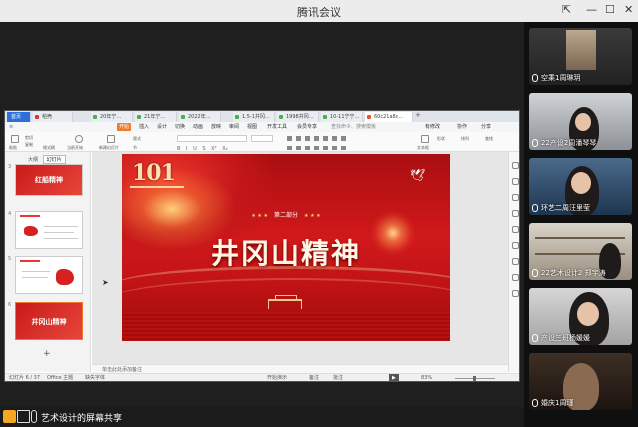 Image resolution: width=638 pixels, height=427 pixels. Describe the element at coordinates (418, 115) in the screenshot. I see `add-tab-button: +` at that location.